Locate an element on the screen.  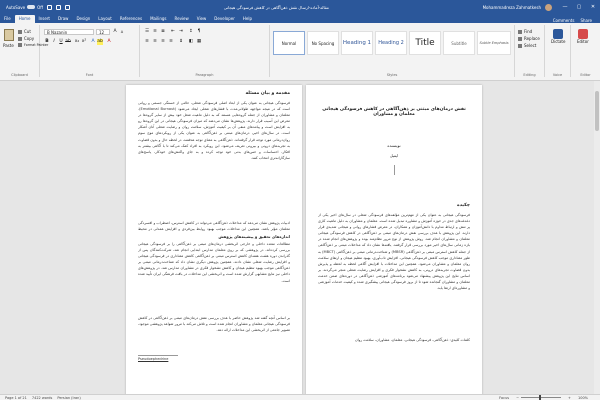
superscript-icon: x² is located at coordinates (84, 42).